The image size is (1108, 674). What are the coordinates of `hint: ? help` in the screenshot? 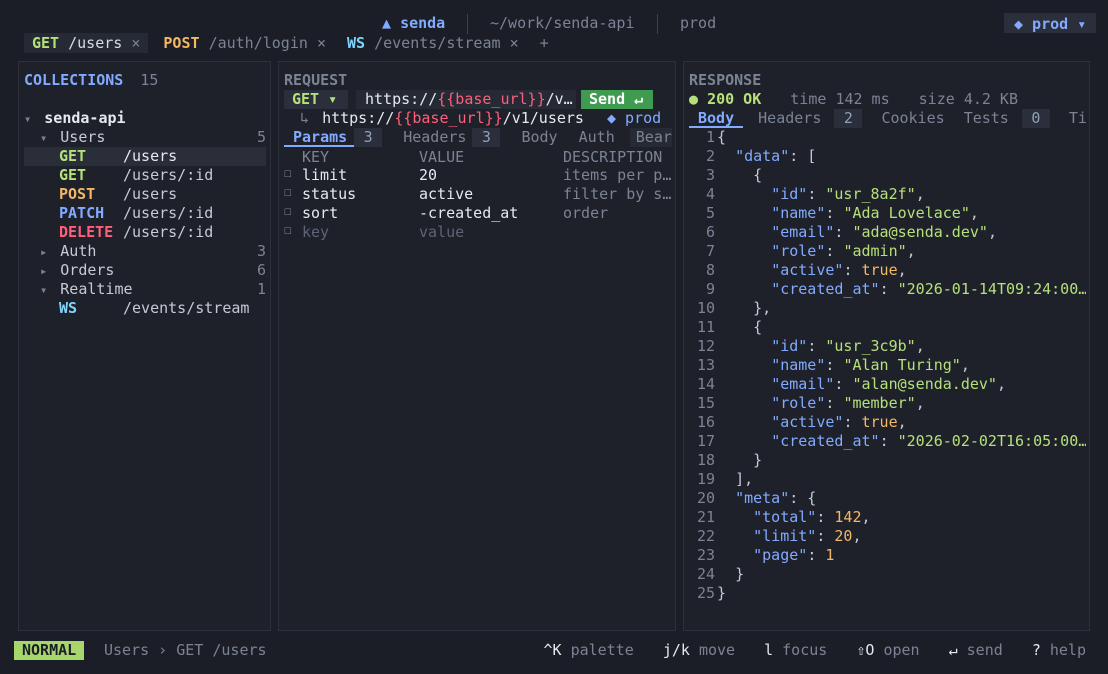 It's located at (1059, 650).